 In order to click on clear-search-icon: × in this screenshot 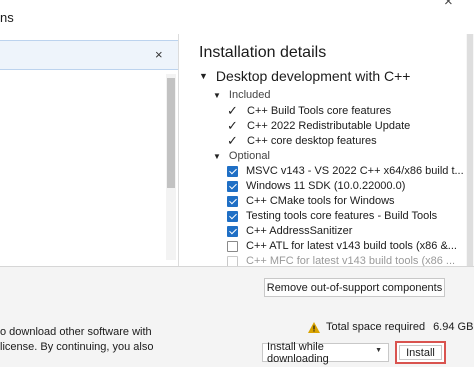, I will do `click(159, 54)`.